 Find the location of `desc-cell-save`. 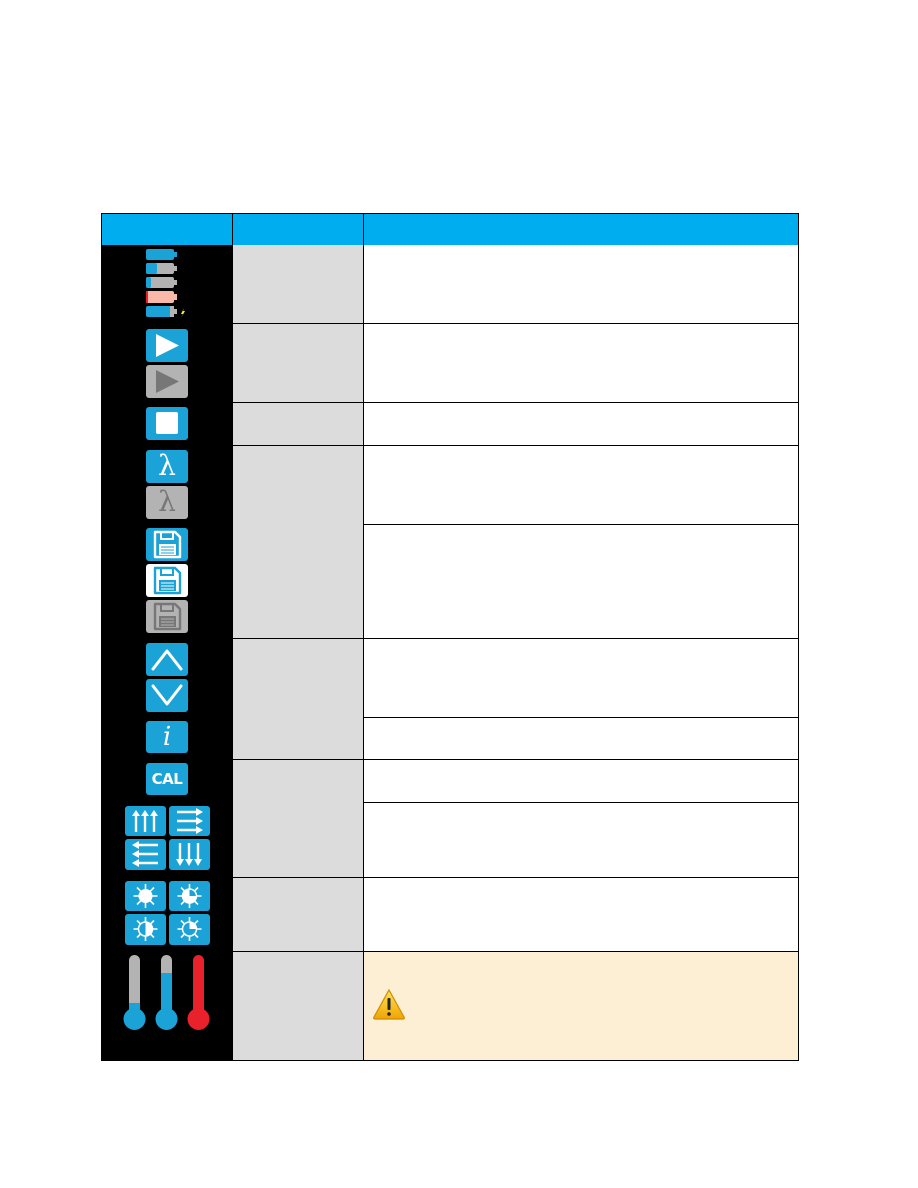

desc-cell-save is located at coordinates (581, 581).